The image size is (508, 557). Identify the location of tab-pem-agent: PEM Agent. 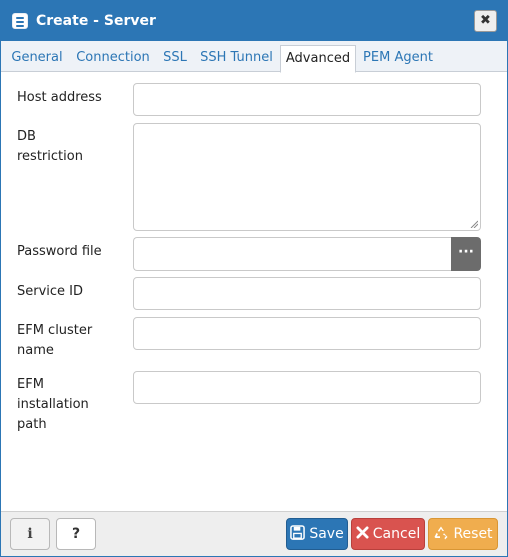
(398, 59).